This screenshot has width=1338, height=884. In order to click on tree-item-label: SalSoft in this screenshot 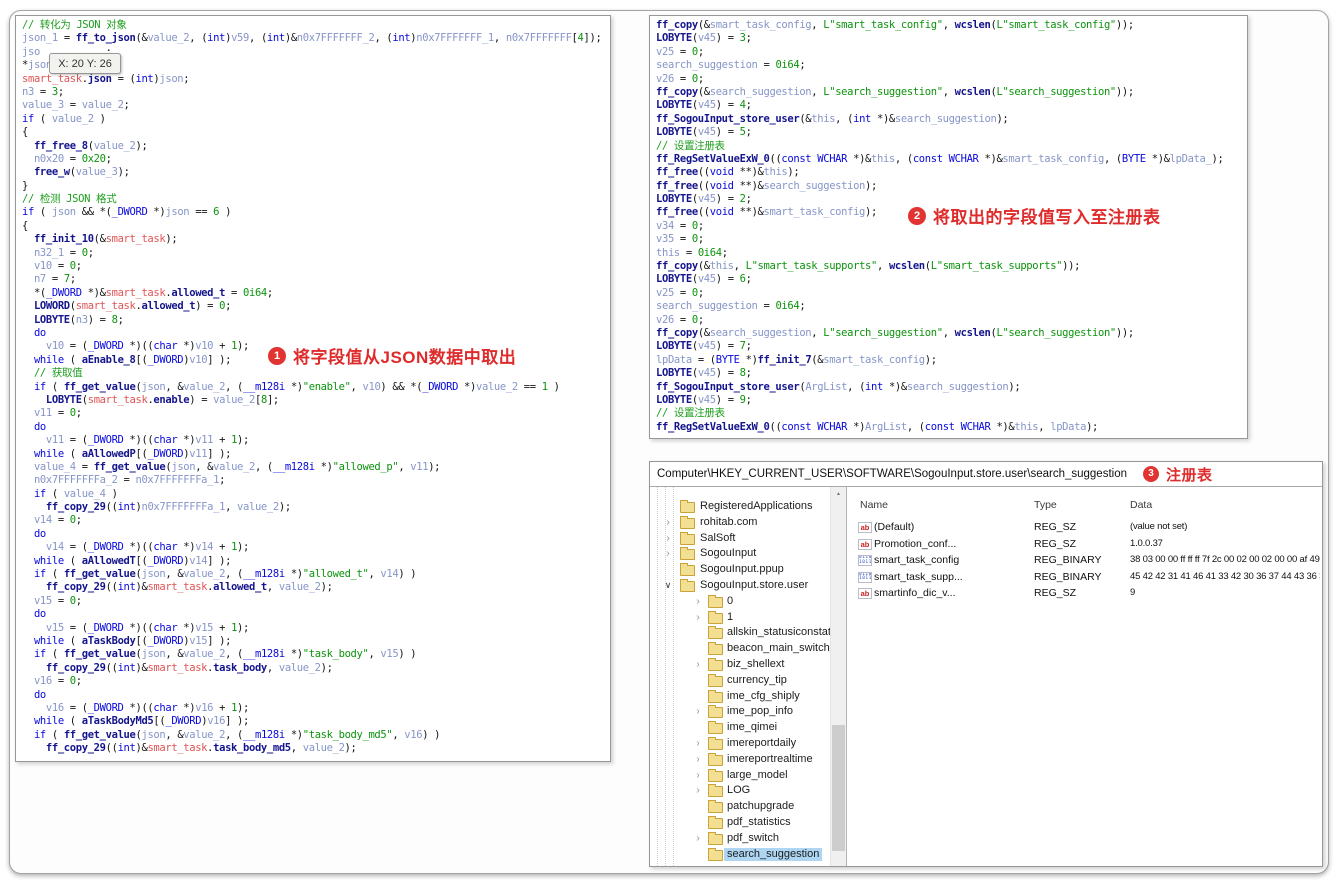, I will do `click(718, 537)`.